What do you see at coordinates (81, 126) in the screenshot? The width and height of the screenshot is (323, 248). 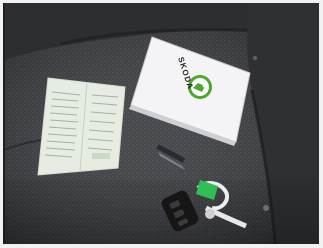 I see `registration-document` at bounding box center [81, 126].